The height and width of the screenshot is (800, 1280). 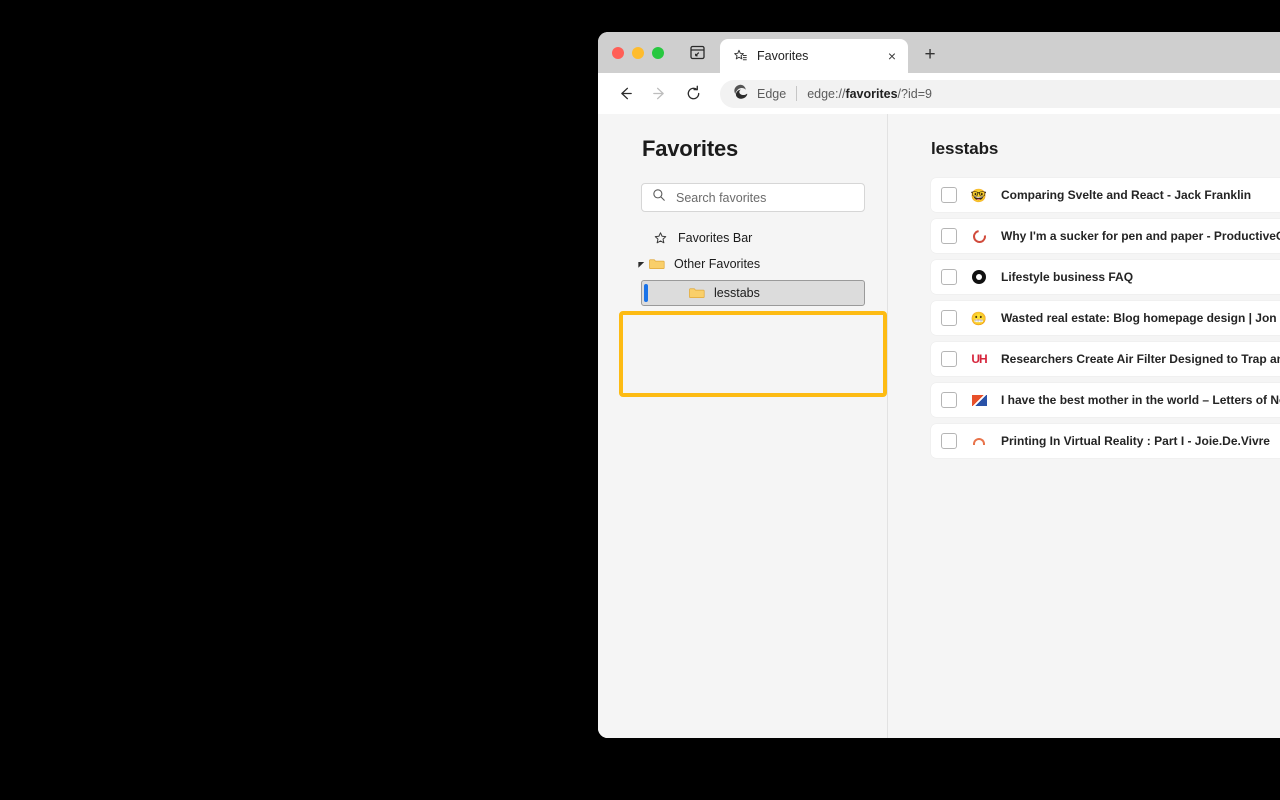 What do you see at coordinates (914, 93) in the screenshot?
I see `url-suffix: /?id=9` at bounding box center [914, 93].